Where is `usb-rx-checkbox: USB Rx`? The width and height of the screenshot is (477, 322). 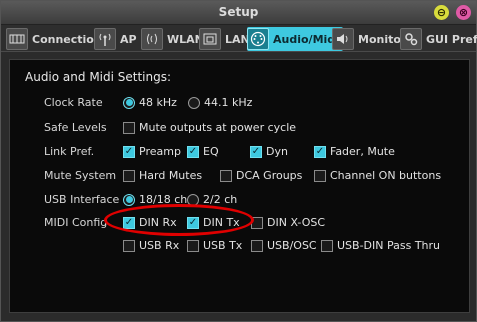
usb-rx-checkbox: USB Rx is located at coordinates (151, 245).